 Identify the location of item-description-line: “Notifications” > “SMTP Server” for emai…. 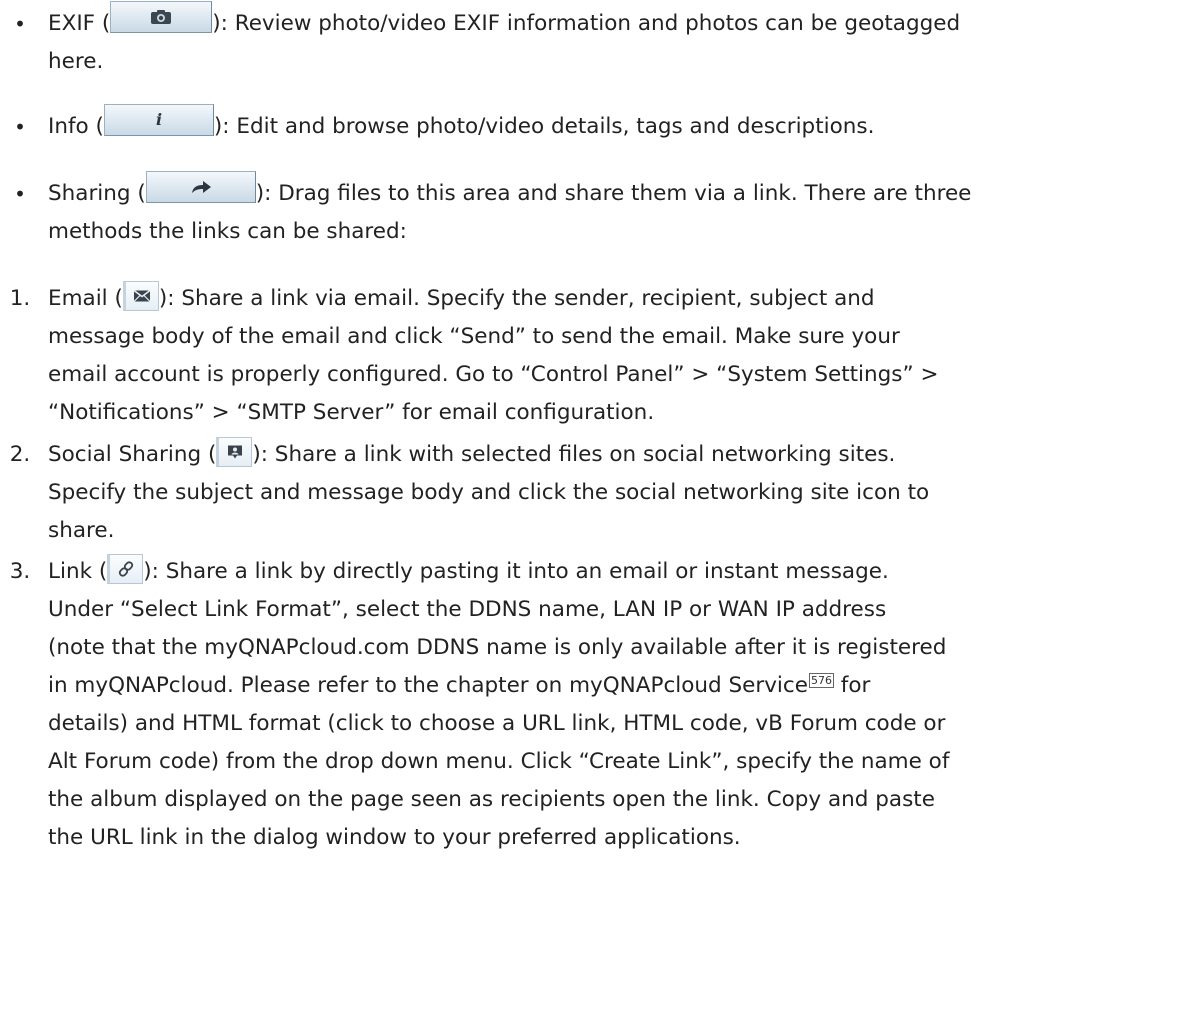
(351, 412).